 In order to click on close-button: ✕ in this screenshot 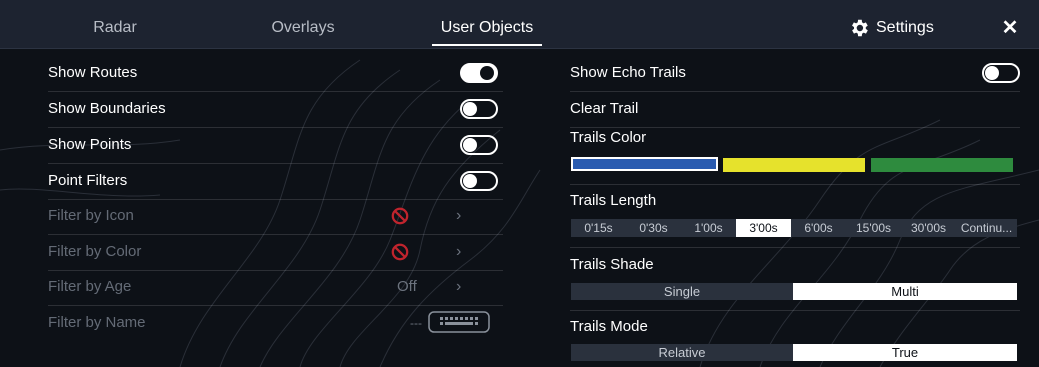, I will do `click(1010, 28)`.